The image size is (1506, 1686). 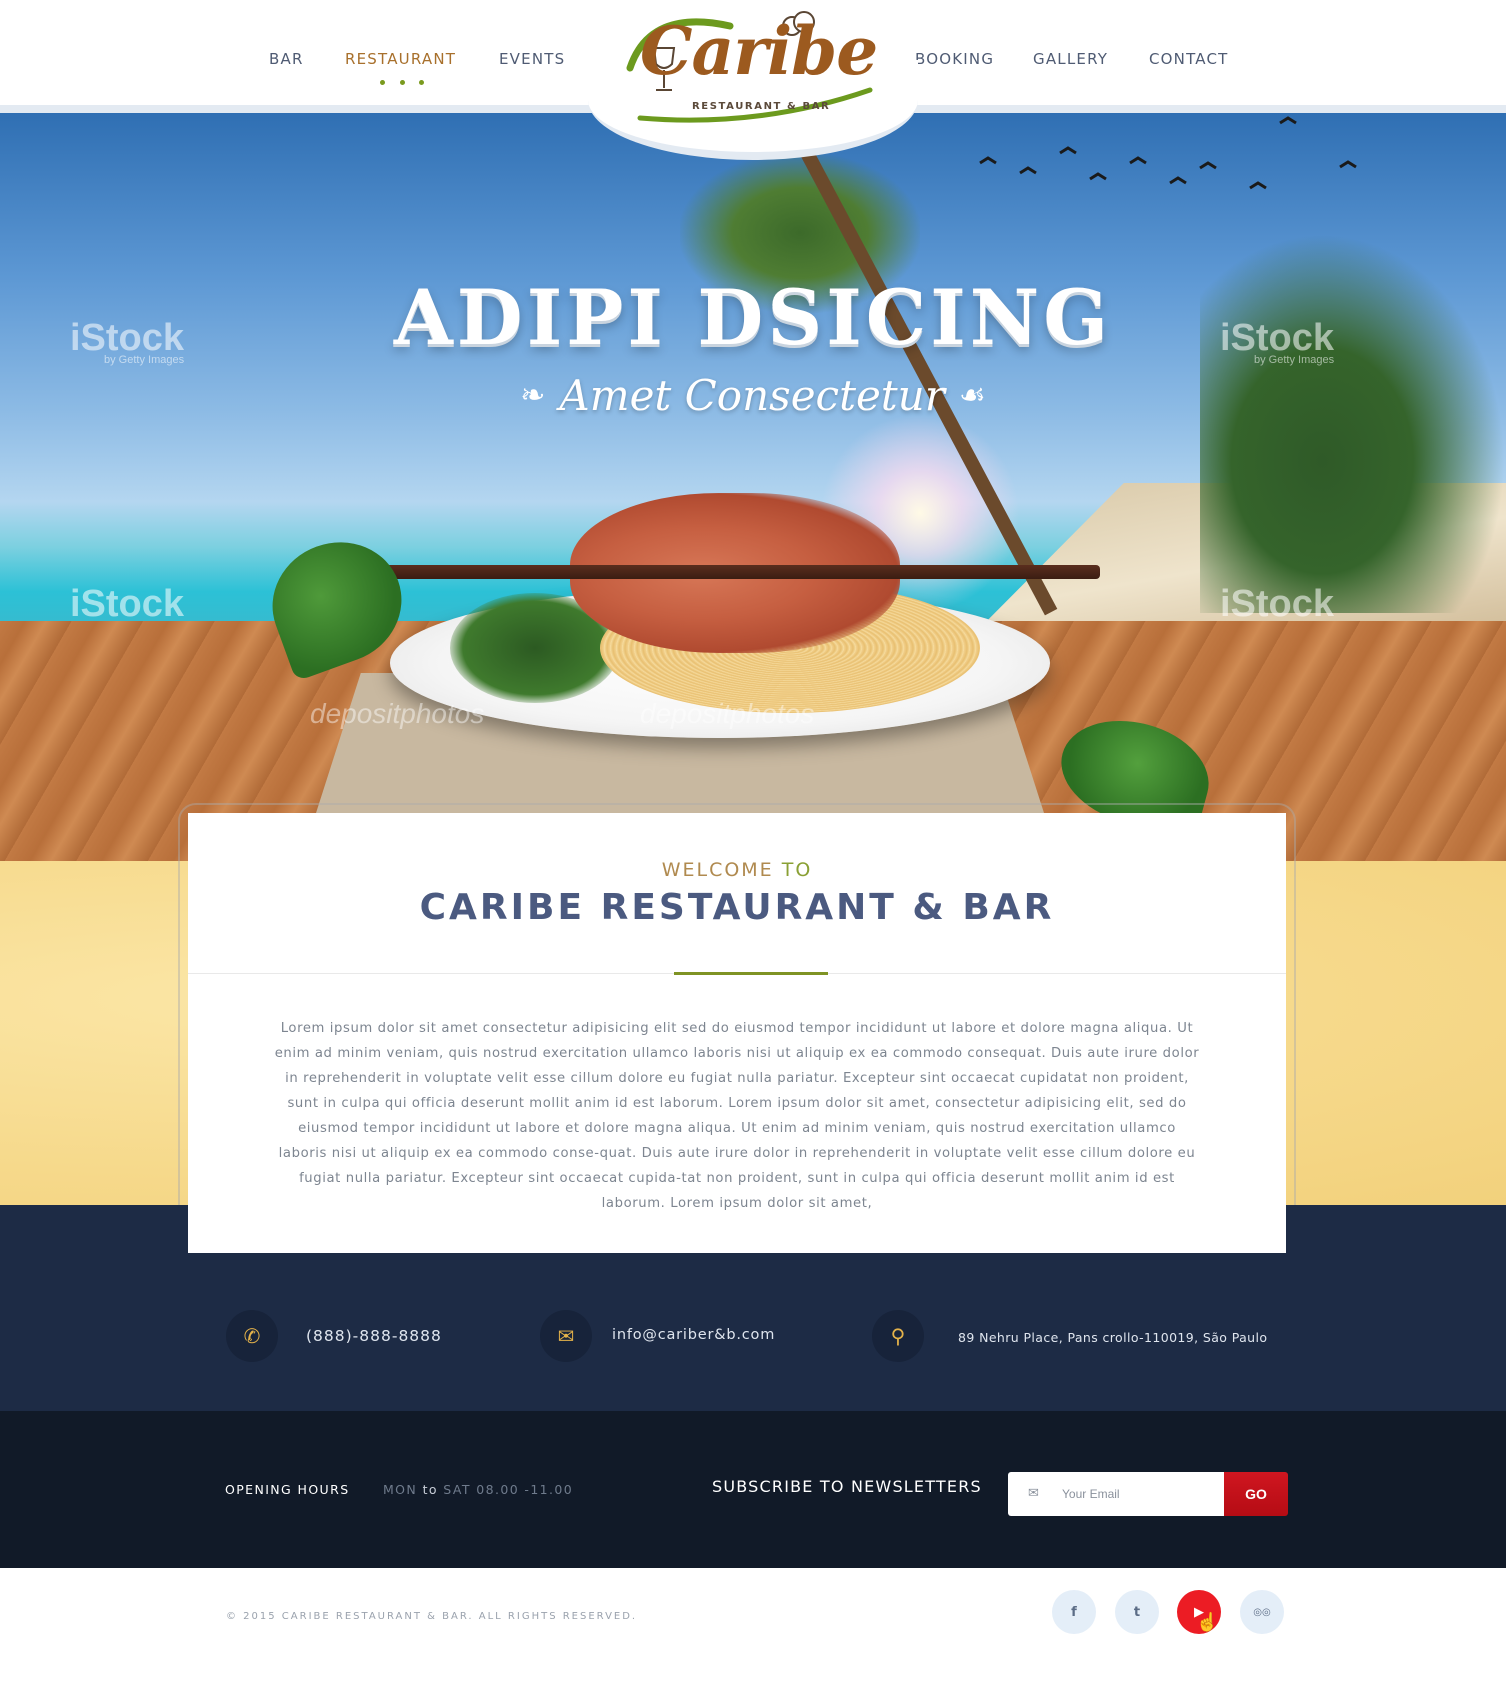 I want to click on hand-cursor-icon: ☝, so click(x=1207, y=1622).